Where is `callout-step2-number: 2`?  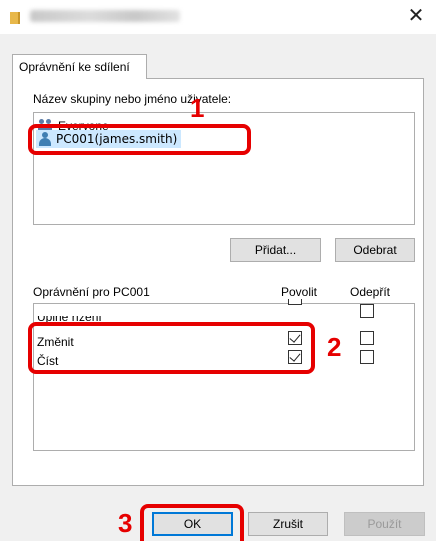 callout-step2-number: 2 is located at coordinates (334, 347).